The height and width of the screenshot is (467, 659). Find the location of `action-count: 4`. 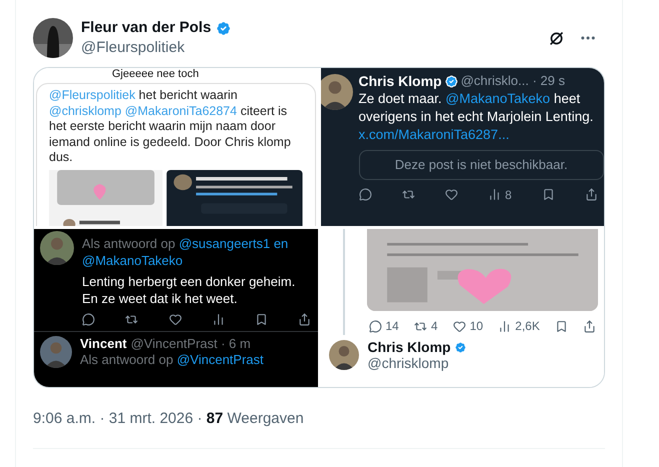

action-count: 4 is located at coordinates (434, 326).